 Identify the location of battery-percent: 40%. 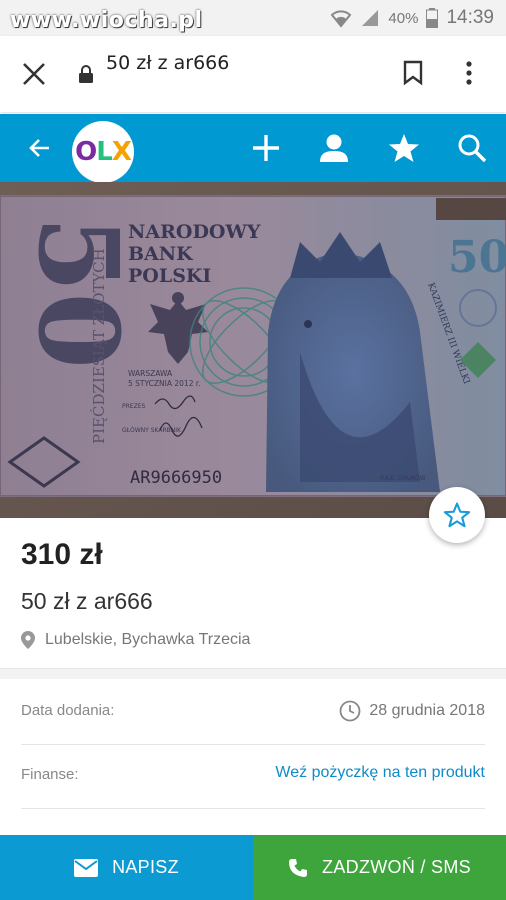
(403, 18).